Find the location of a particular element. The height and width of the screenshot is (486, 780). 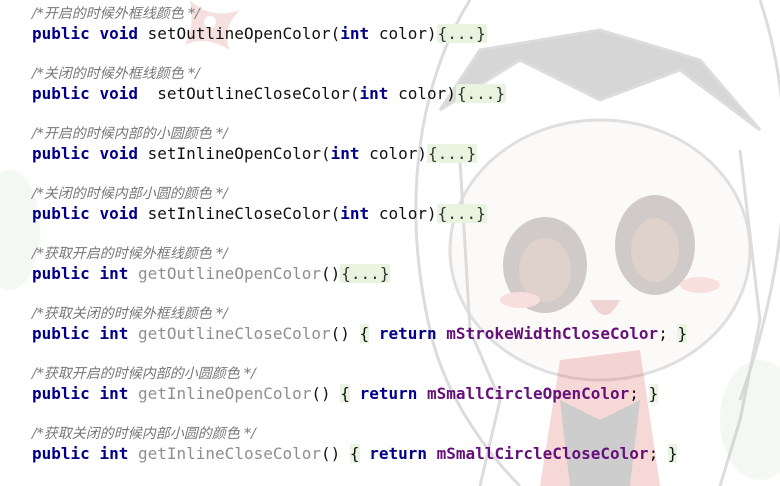

field-reference: mStrokeWidthCloseColor is located at coordinates (552, 333).